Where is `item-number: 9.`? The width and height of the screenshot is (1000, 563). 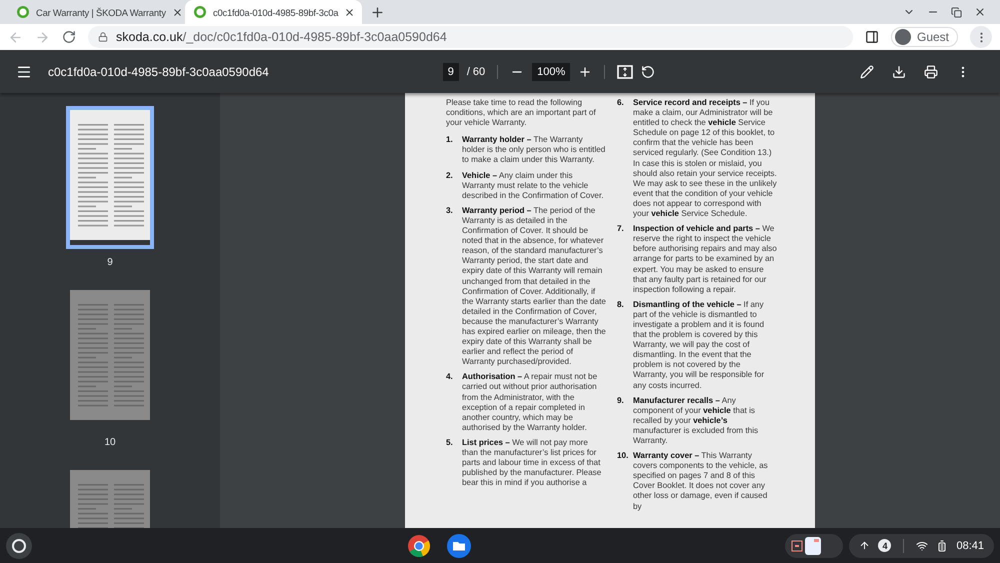 item-number: 9. is located at coordinates (621, 401).